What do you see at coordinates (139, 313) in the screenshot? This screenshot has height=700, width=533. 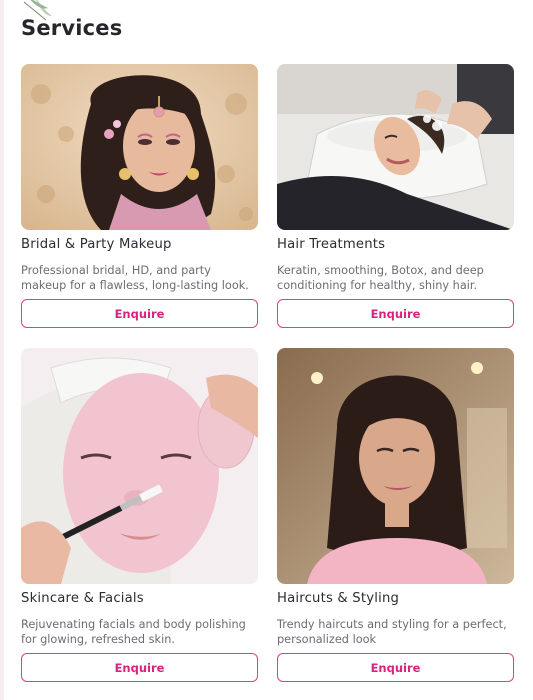 I see `enquire-button-bridal: Enquire` at bounding box center [139, 313].